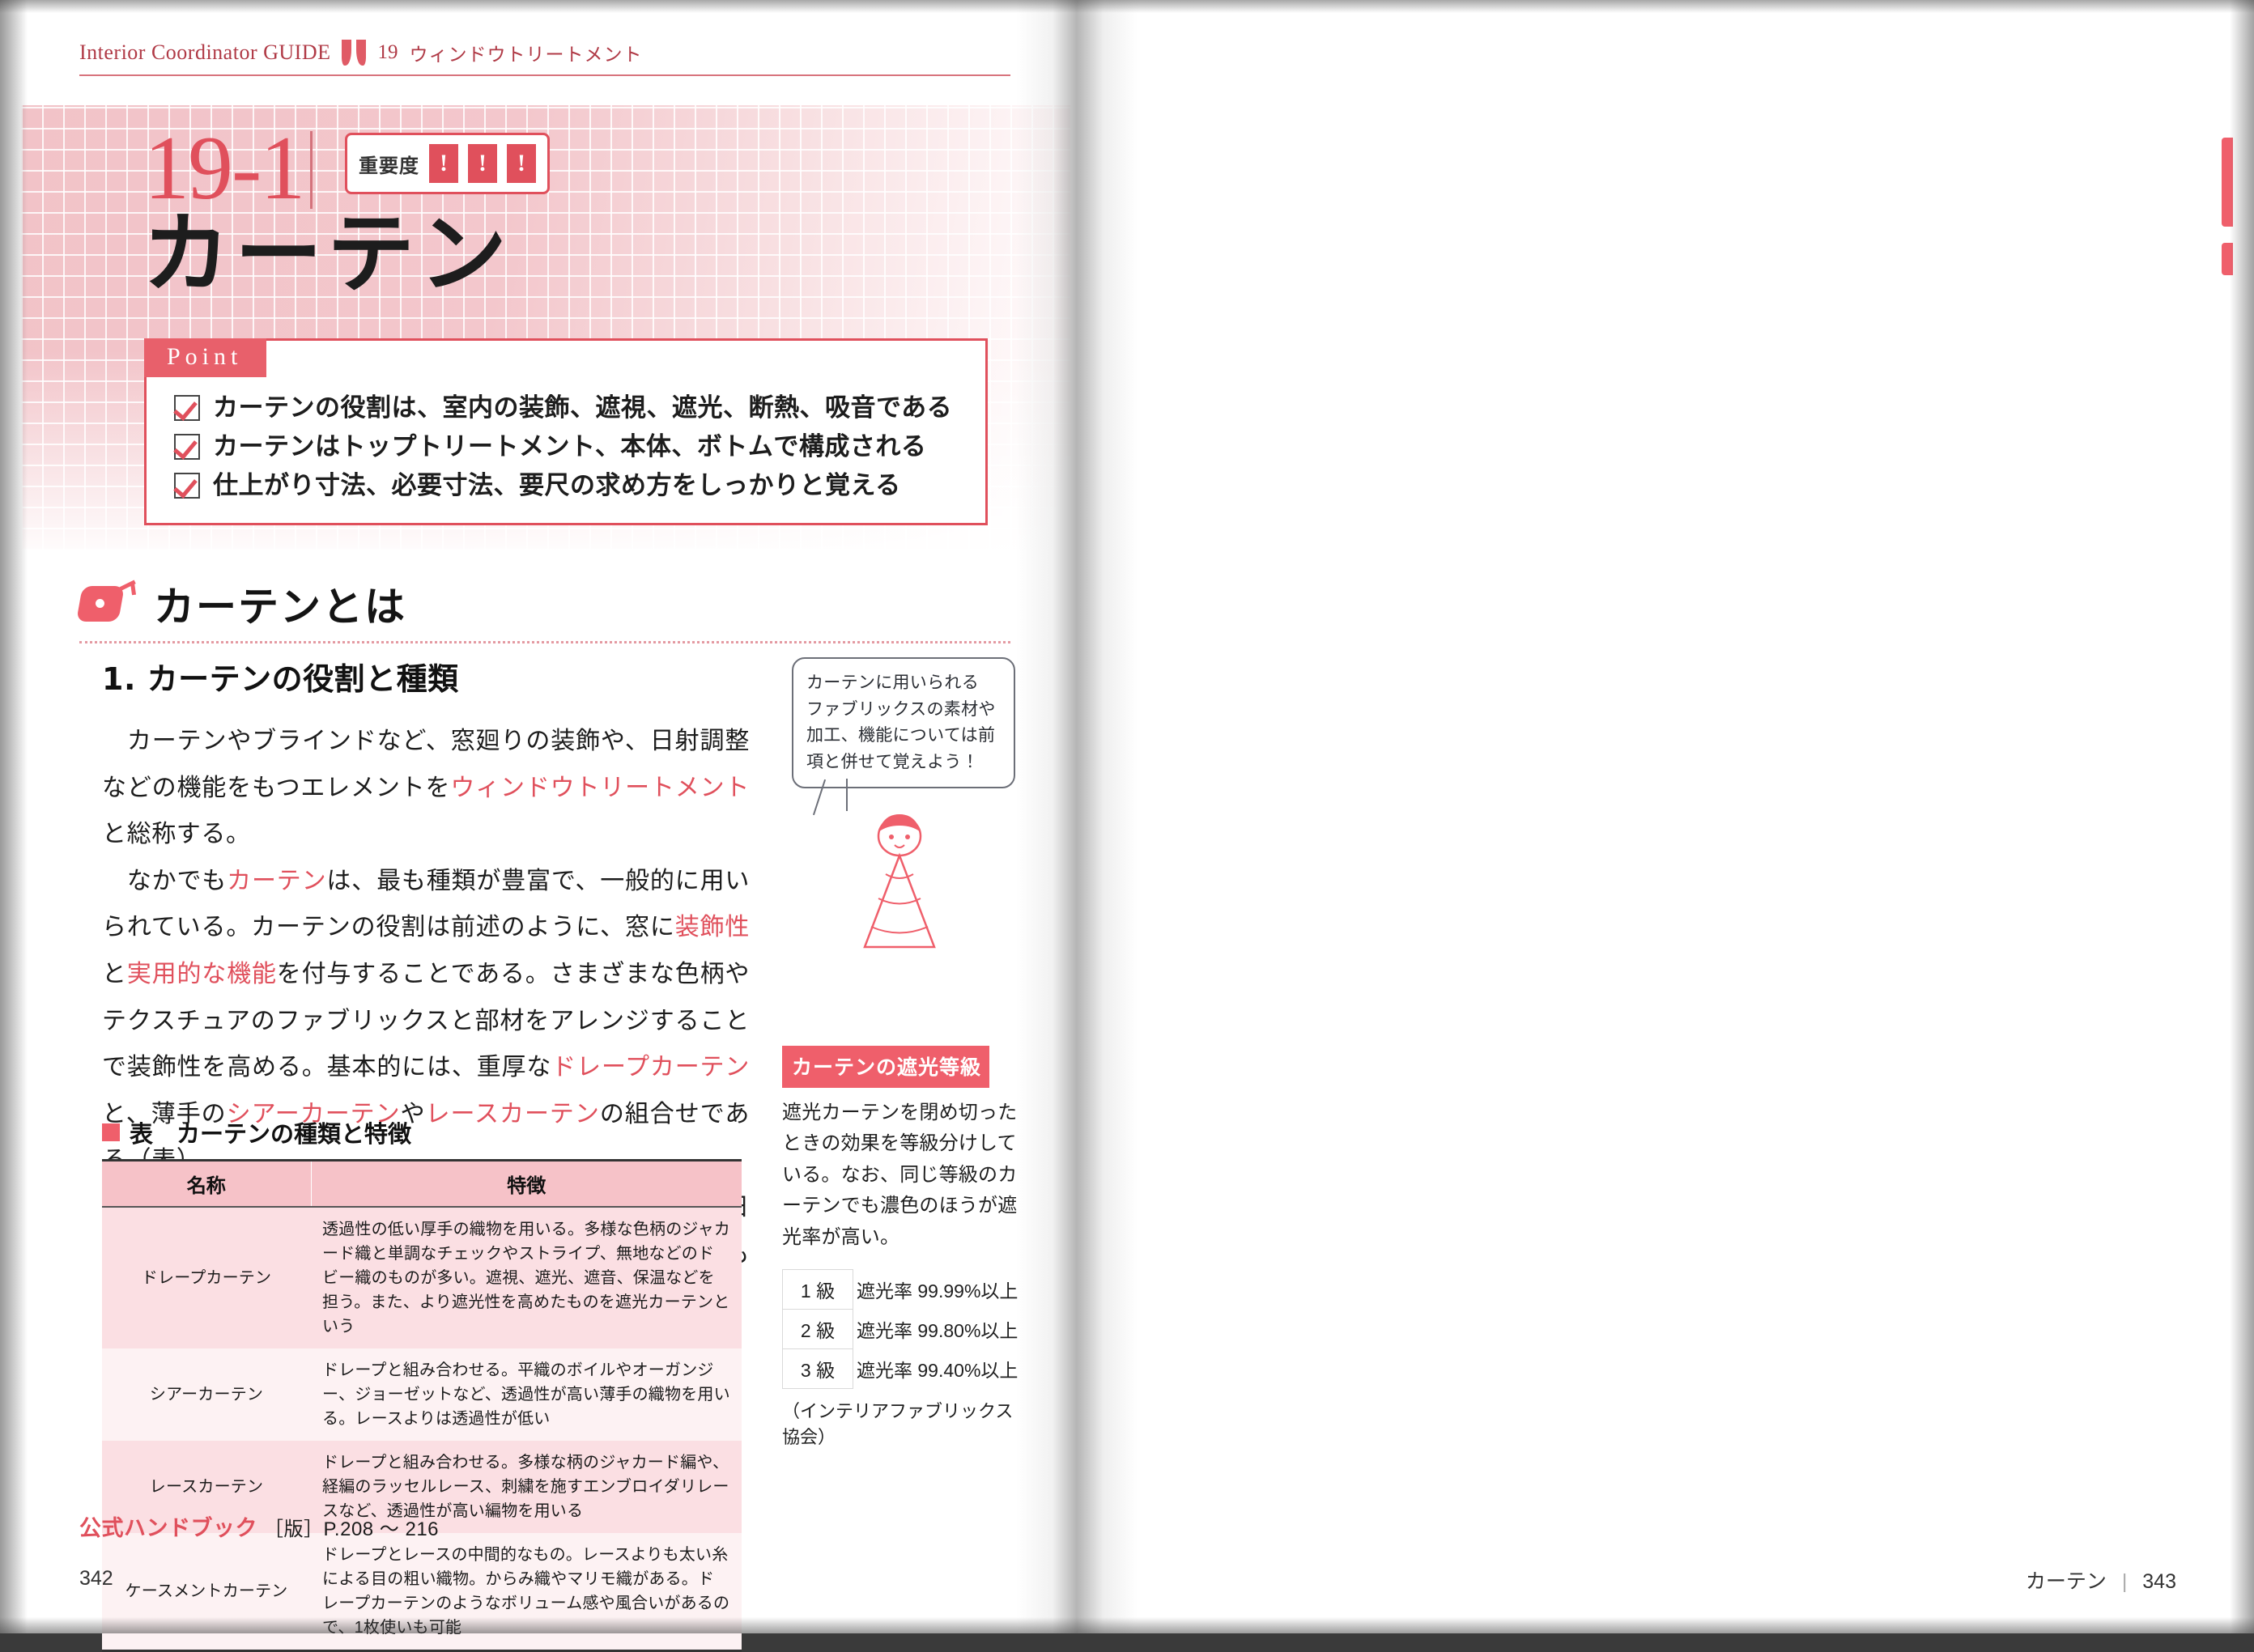 Image resolution: width=2254 pixels, height=1652 pixels. I want to click on table-row: 1 級 遮光率 99.99%以上, so click(903, 1289).